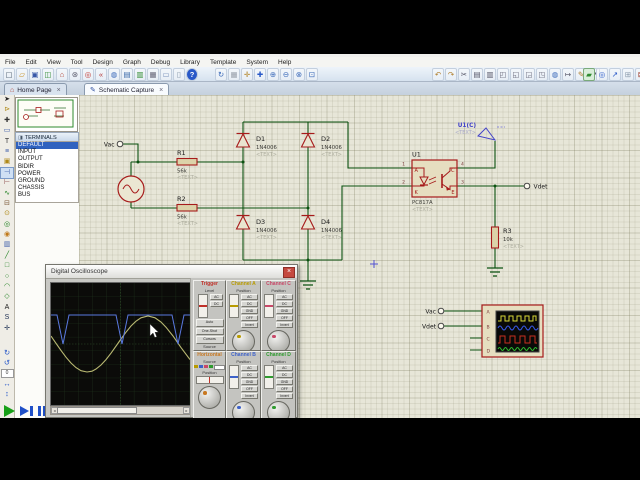  What do you see at coordinates (187, 211) in the screenshot?
I see `resistor-r2: R2 56k <TEXT>` at bounding box center [187, 211].